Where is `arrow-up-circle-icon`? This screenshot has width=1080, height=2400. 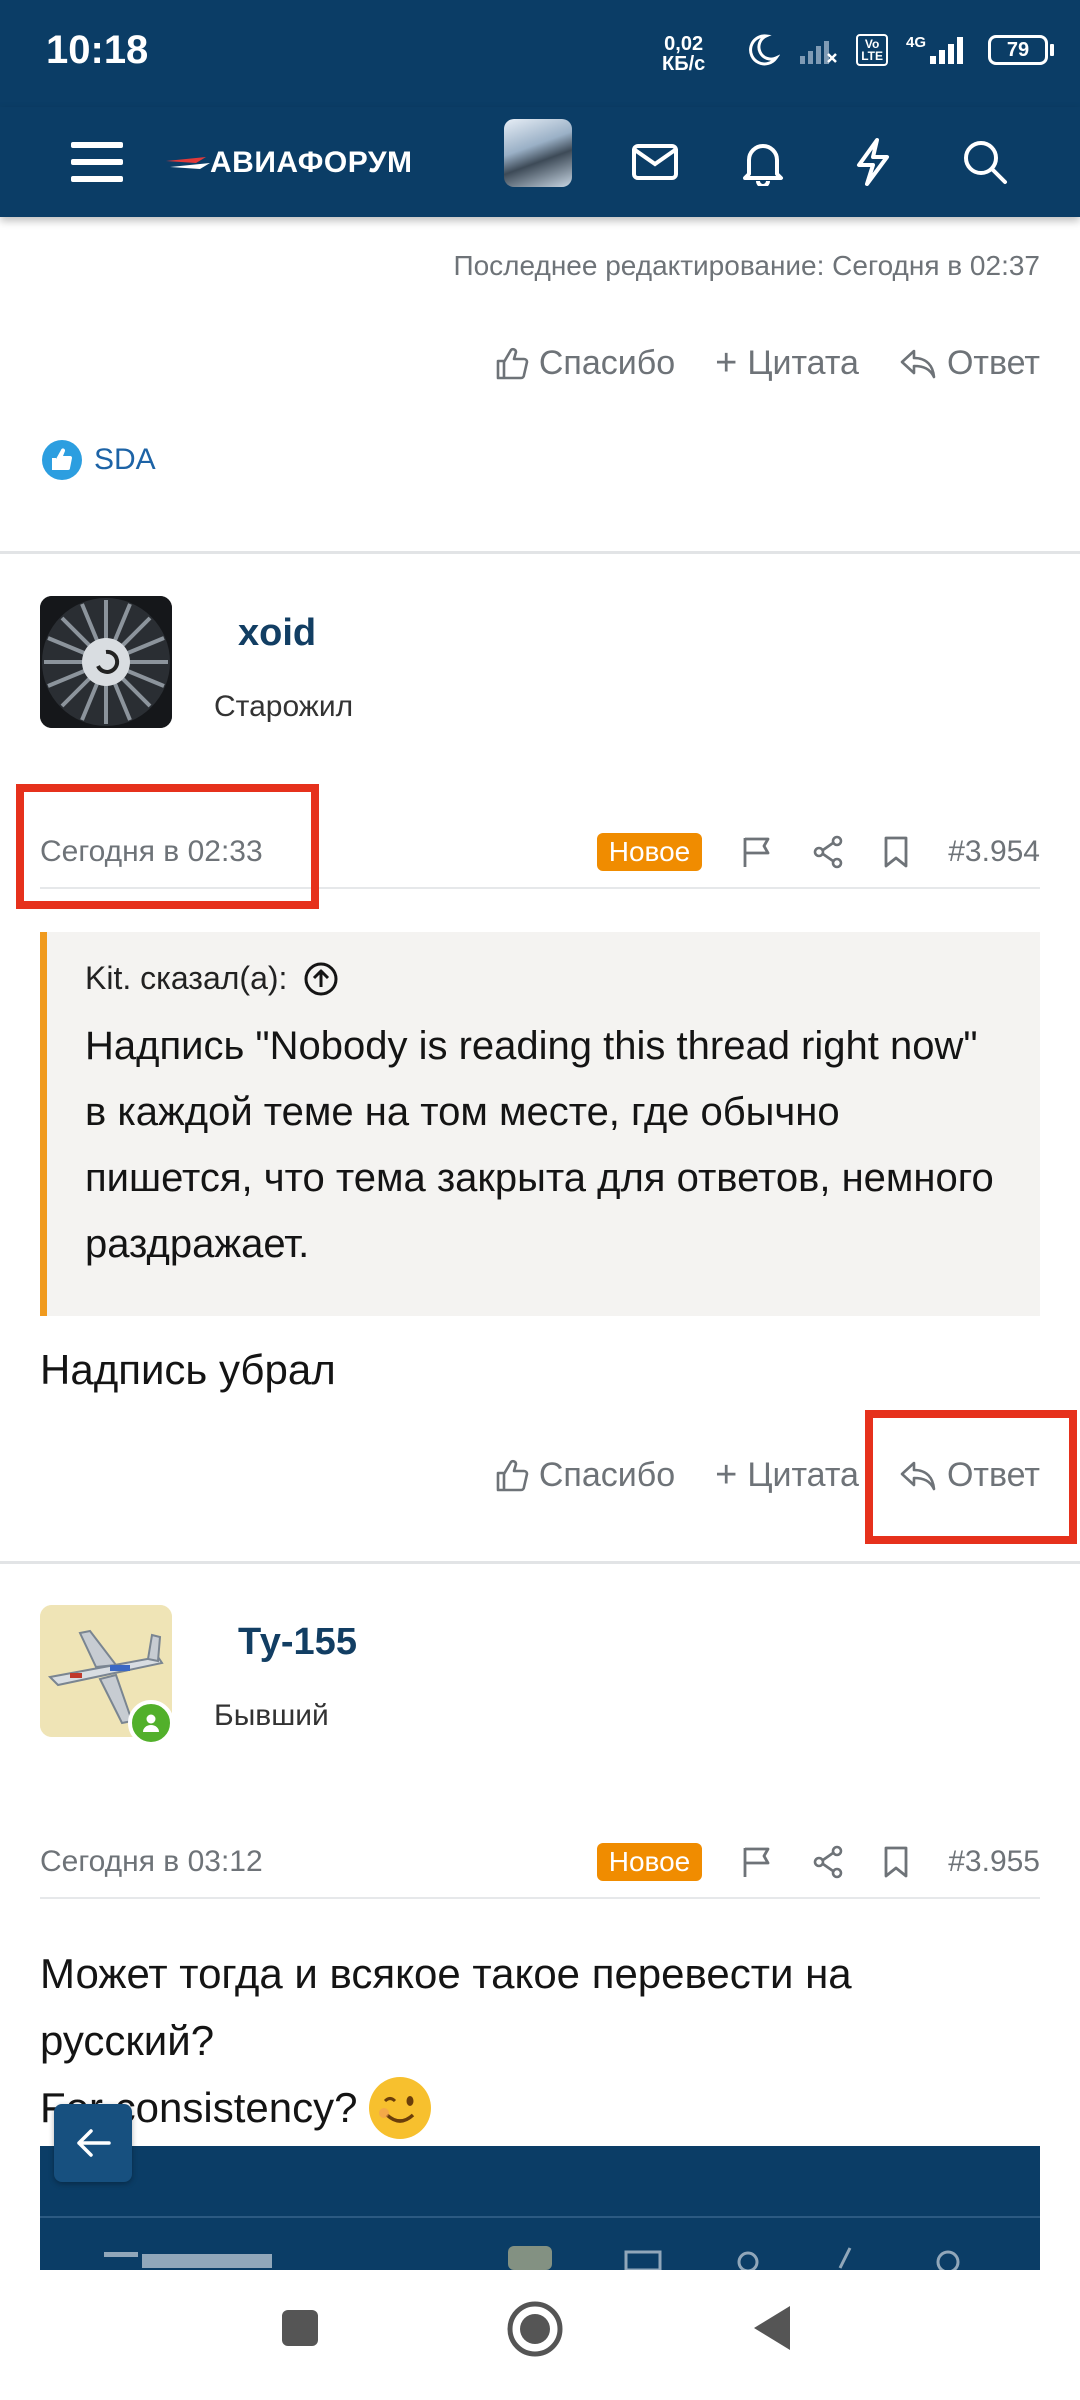
arrow-up-circle-icon is located at coordinates (321, 979).